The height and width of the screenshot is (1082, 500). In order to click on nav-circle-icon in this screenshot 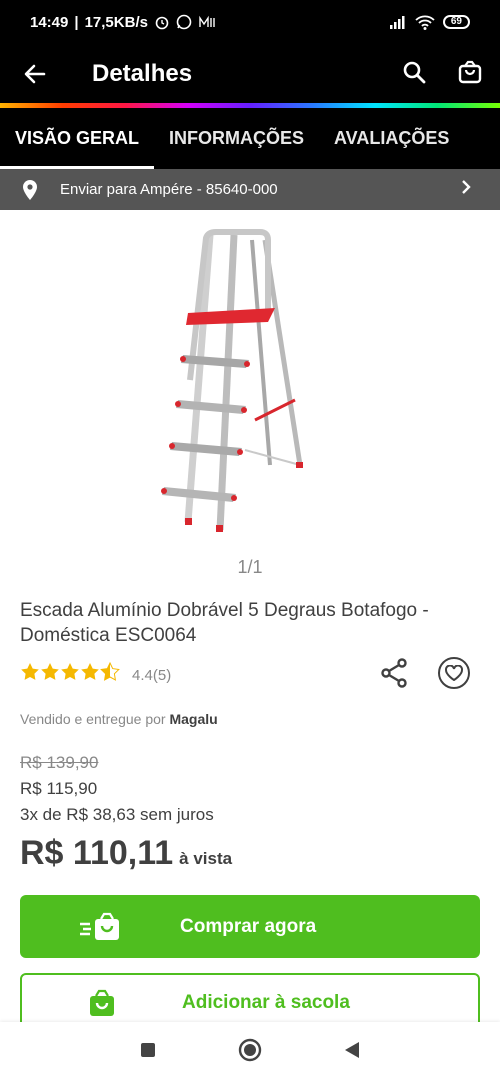, I will do `click(250, 1049)`.